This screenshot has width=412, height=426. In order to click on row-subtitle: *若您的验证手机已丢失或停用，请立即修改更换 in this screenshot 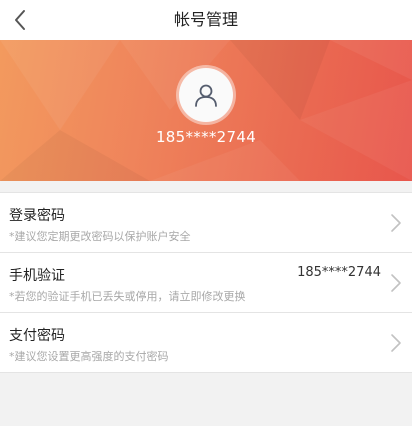, I will do `click(127, 296)`.